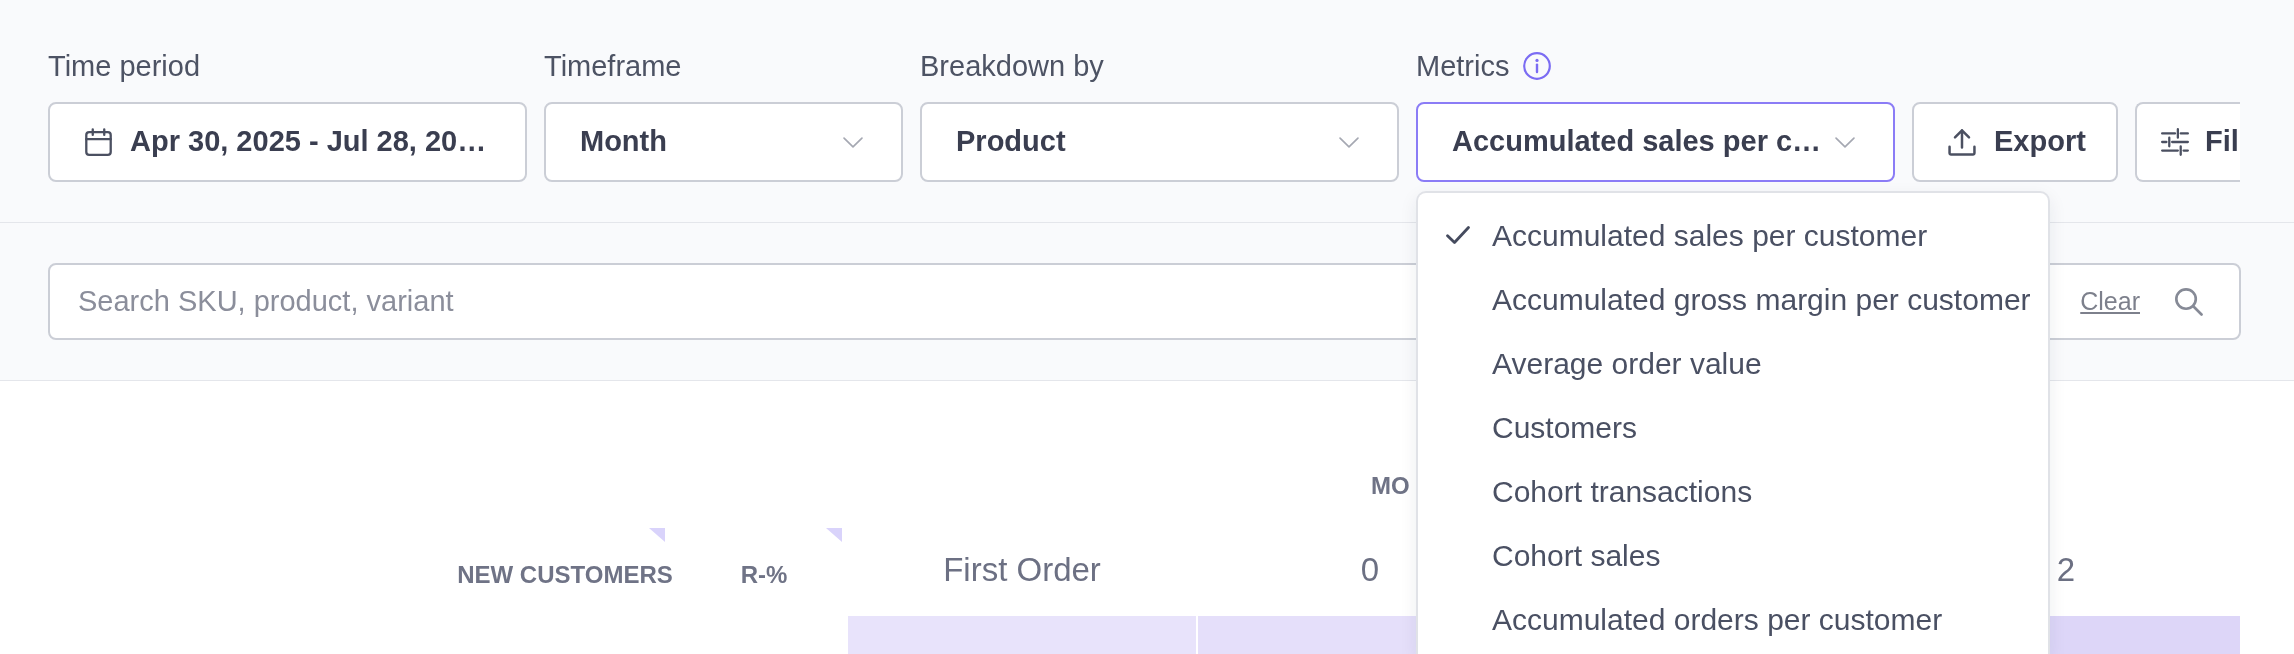 This screenshot has width=2294, height=654. I want to click on filter-label: Time period, so click(124, 66).